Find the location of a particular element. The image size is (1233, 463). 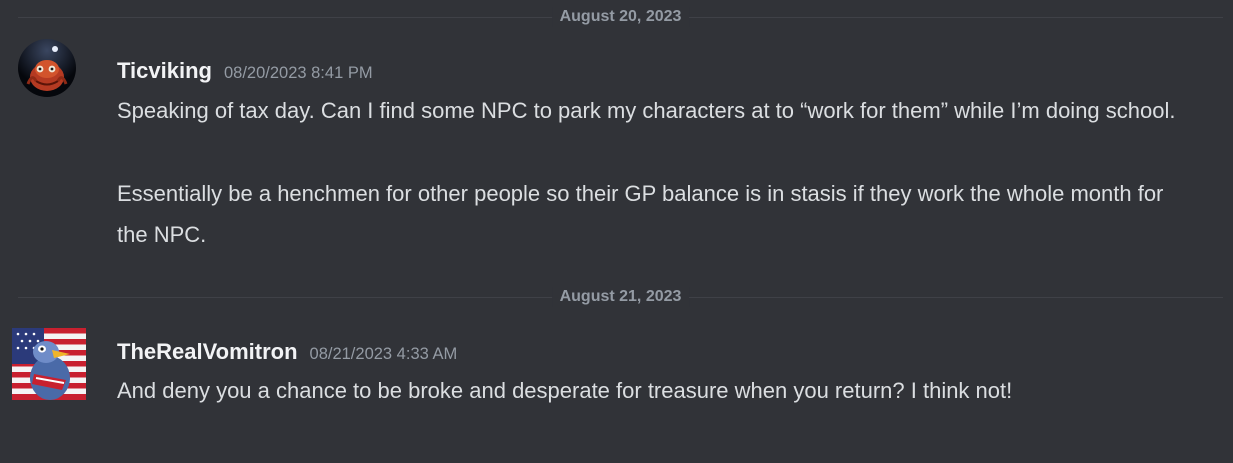

date-divider: August 20, 2023 is located at coordinates (620, 17).